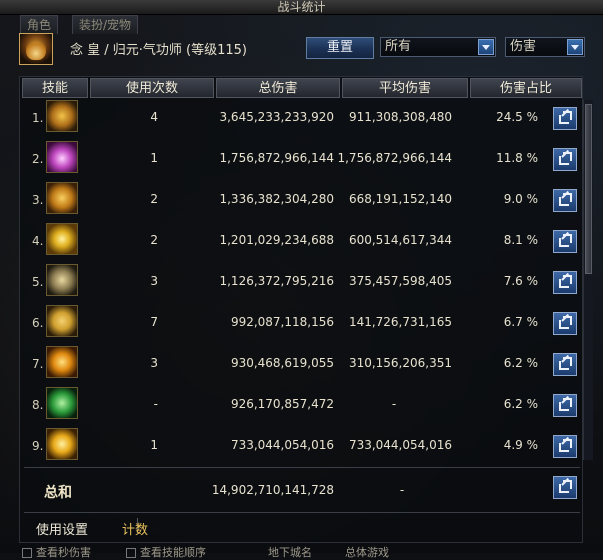 This screenshot has height=560, width=603. I want to click on window-title-bar: 战斗统计, so click(301, 7).